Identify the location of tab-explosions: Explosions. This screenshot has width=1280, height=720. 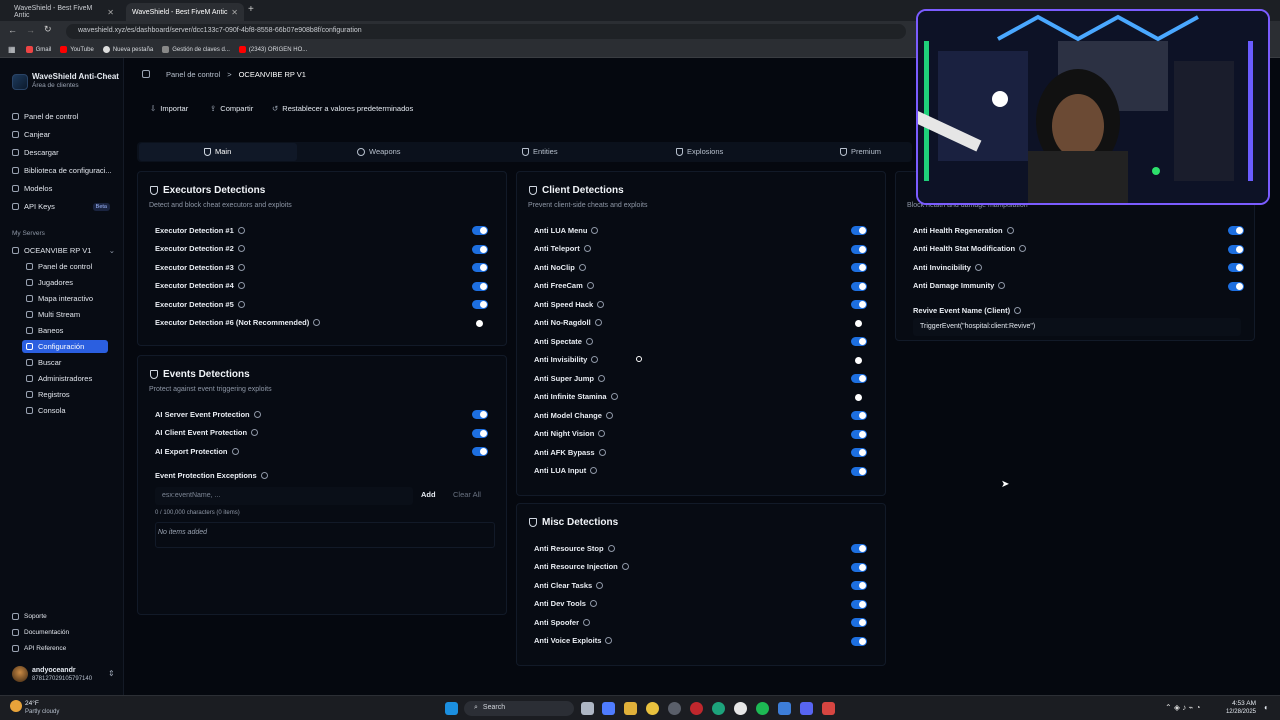
(699, 151).